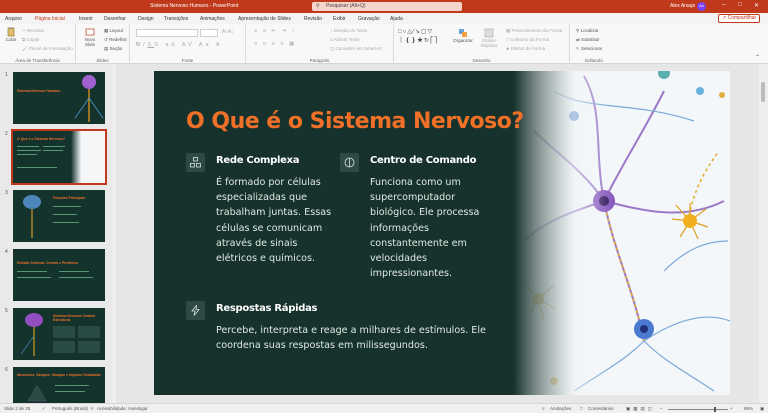  Describe the element at coordinates (33, 31) in the screenshot. I see `cut-button: ✂ Recortar` at that location.